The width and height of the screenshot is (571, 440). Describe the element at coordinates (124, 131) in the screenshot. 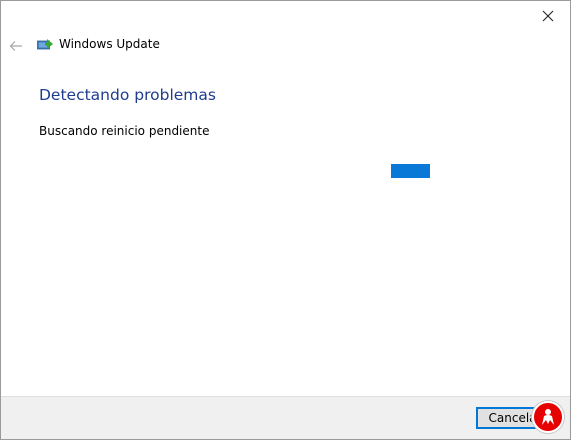

I see `status-text: Buscando reinicio pendiente` at that location.